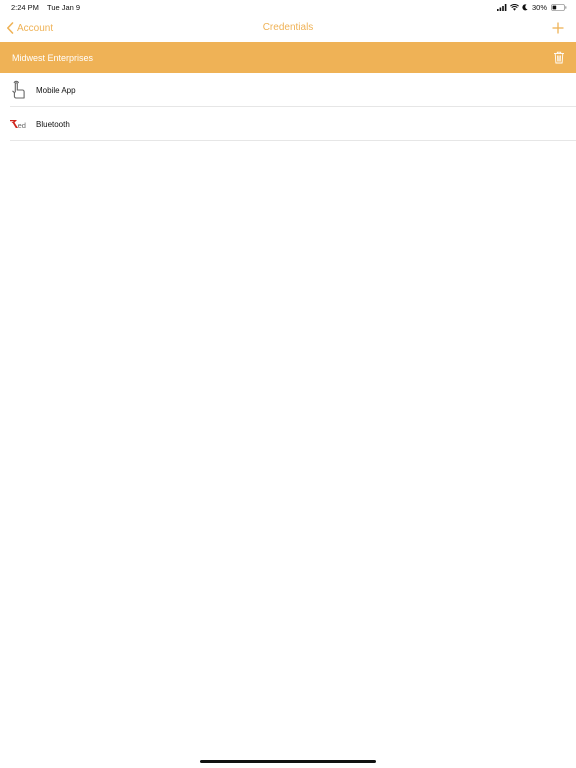  Describe the element at coordinates (53, 124) in the screenshot. I see `credential-label: Bluetooth` at that location.